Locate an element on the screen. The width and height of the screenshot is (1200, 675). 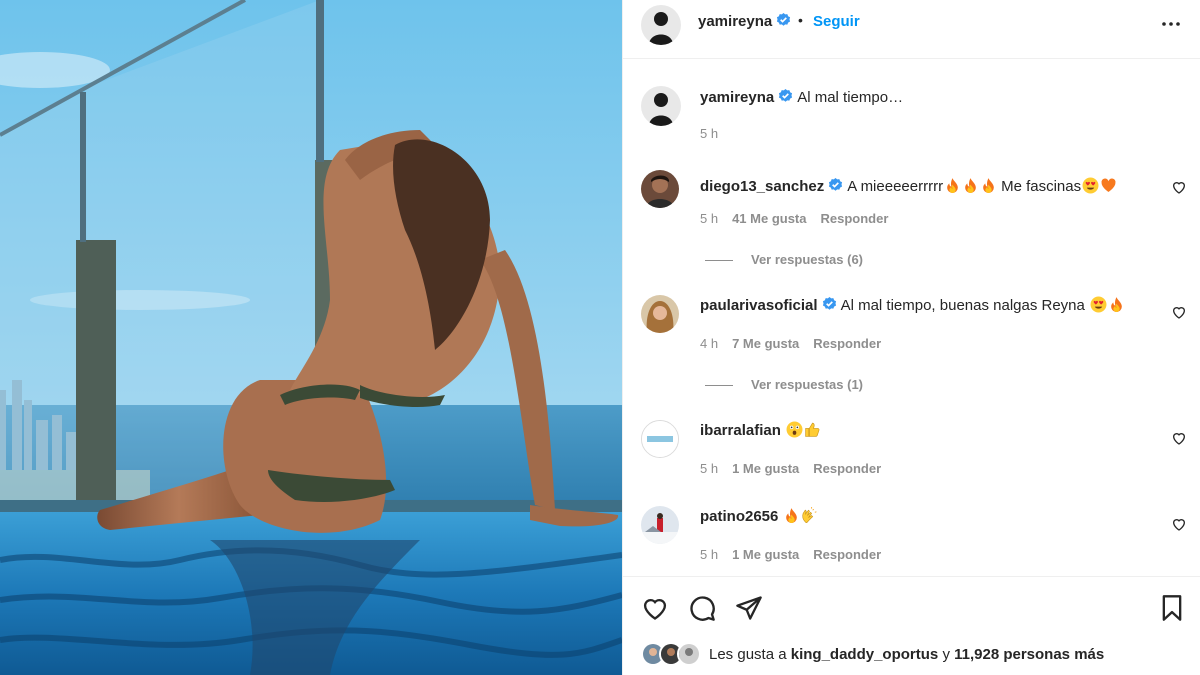
author-username: yamireyna is located at coordinates (744, 21).